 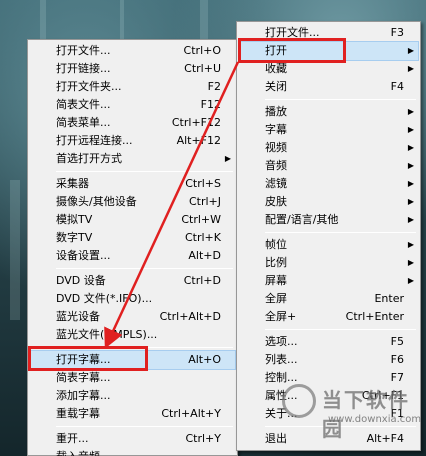 I want to click on watermark: 当下软件园 www.downxia.com, so click(x=352, y=411).